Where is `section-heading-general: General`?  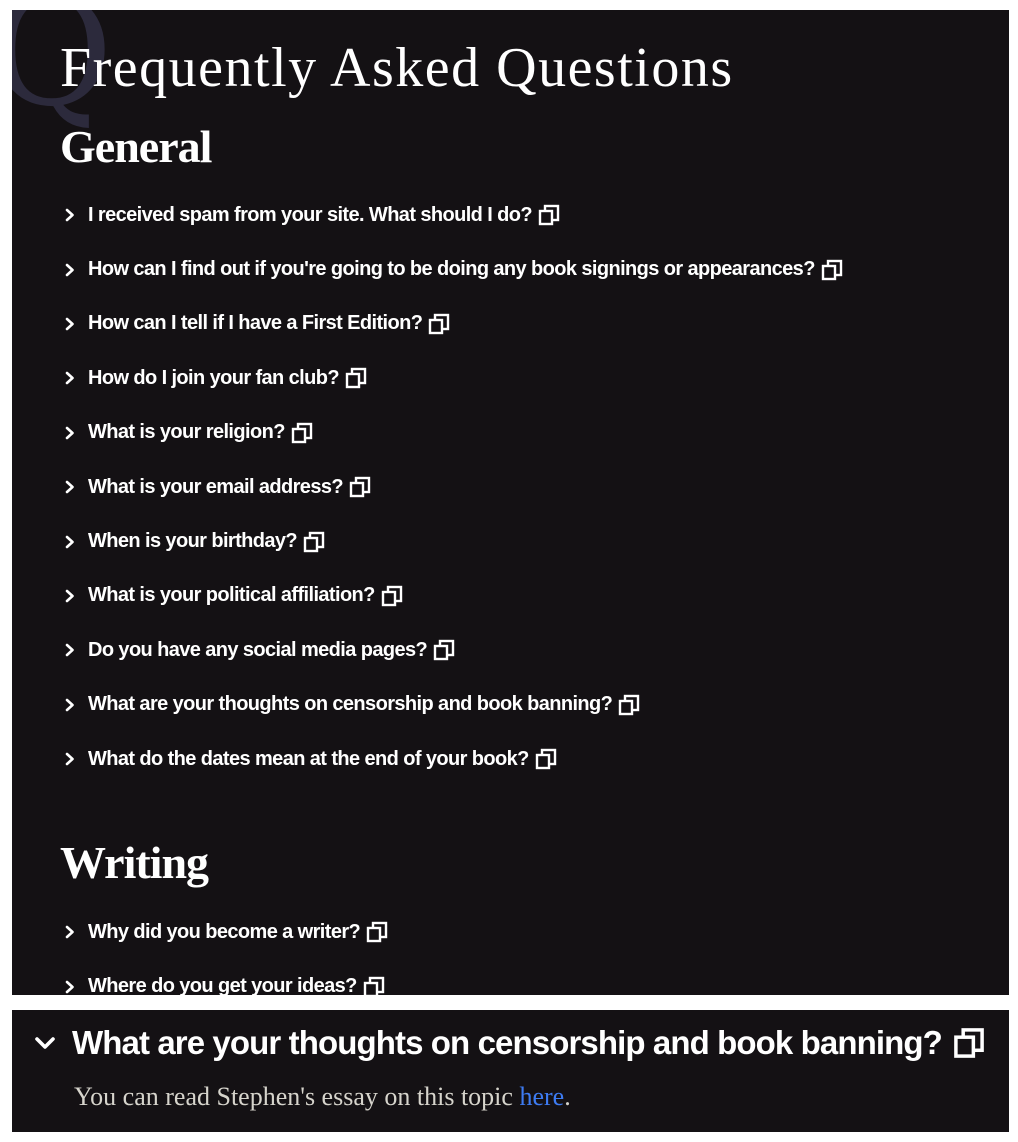 section-heading-general: General is located at coordinates (136, 146).